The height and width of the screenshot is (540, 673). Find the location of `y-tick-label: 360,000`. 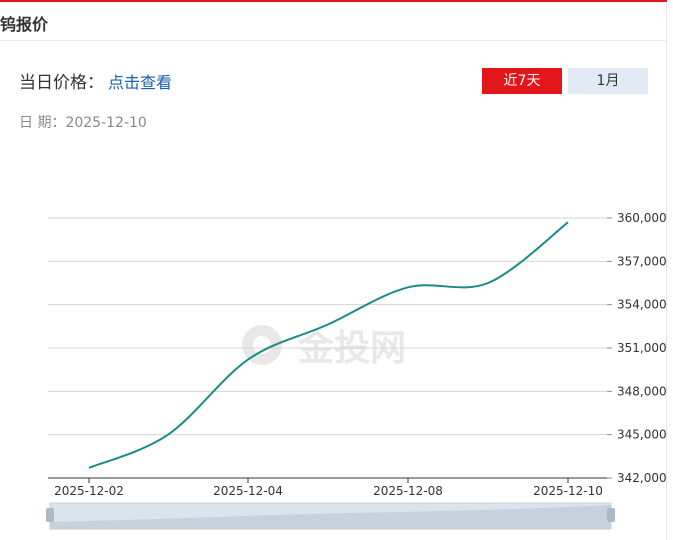

y-tick-label: 360,000 is located at coordinates (642, 218).